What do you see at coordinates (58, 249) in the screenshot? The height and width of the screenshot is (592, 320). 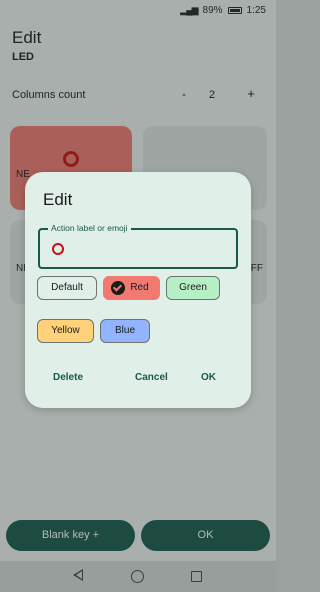 I see `red-circle-icon` at bounding box center [58, 249].